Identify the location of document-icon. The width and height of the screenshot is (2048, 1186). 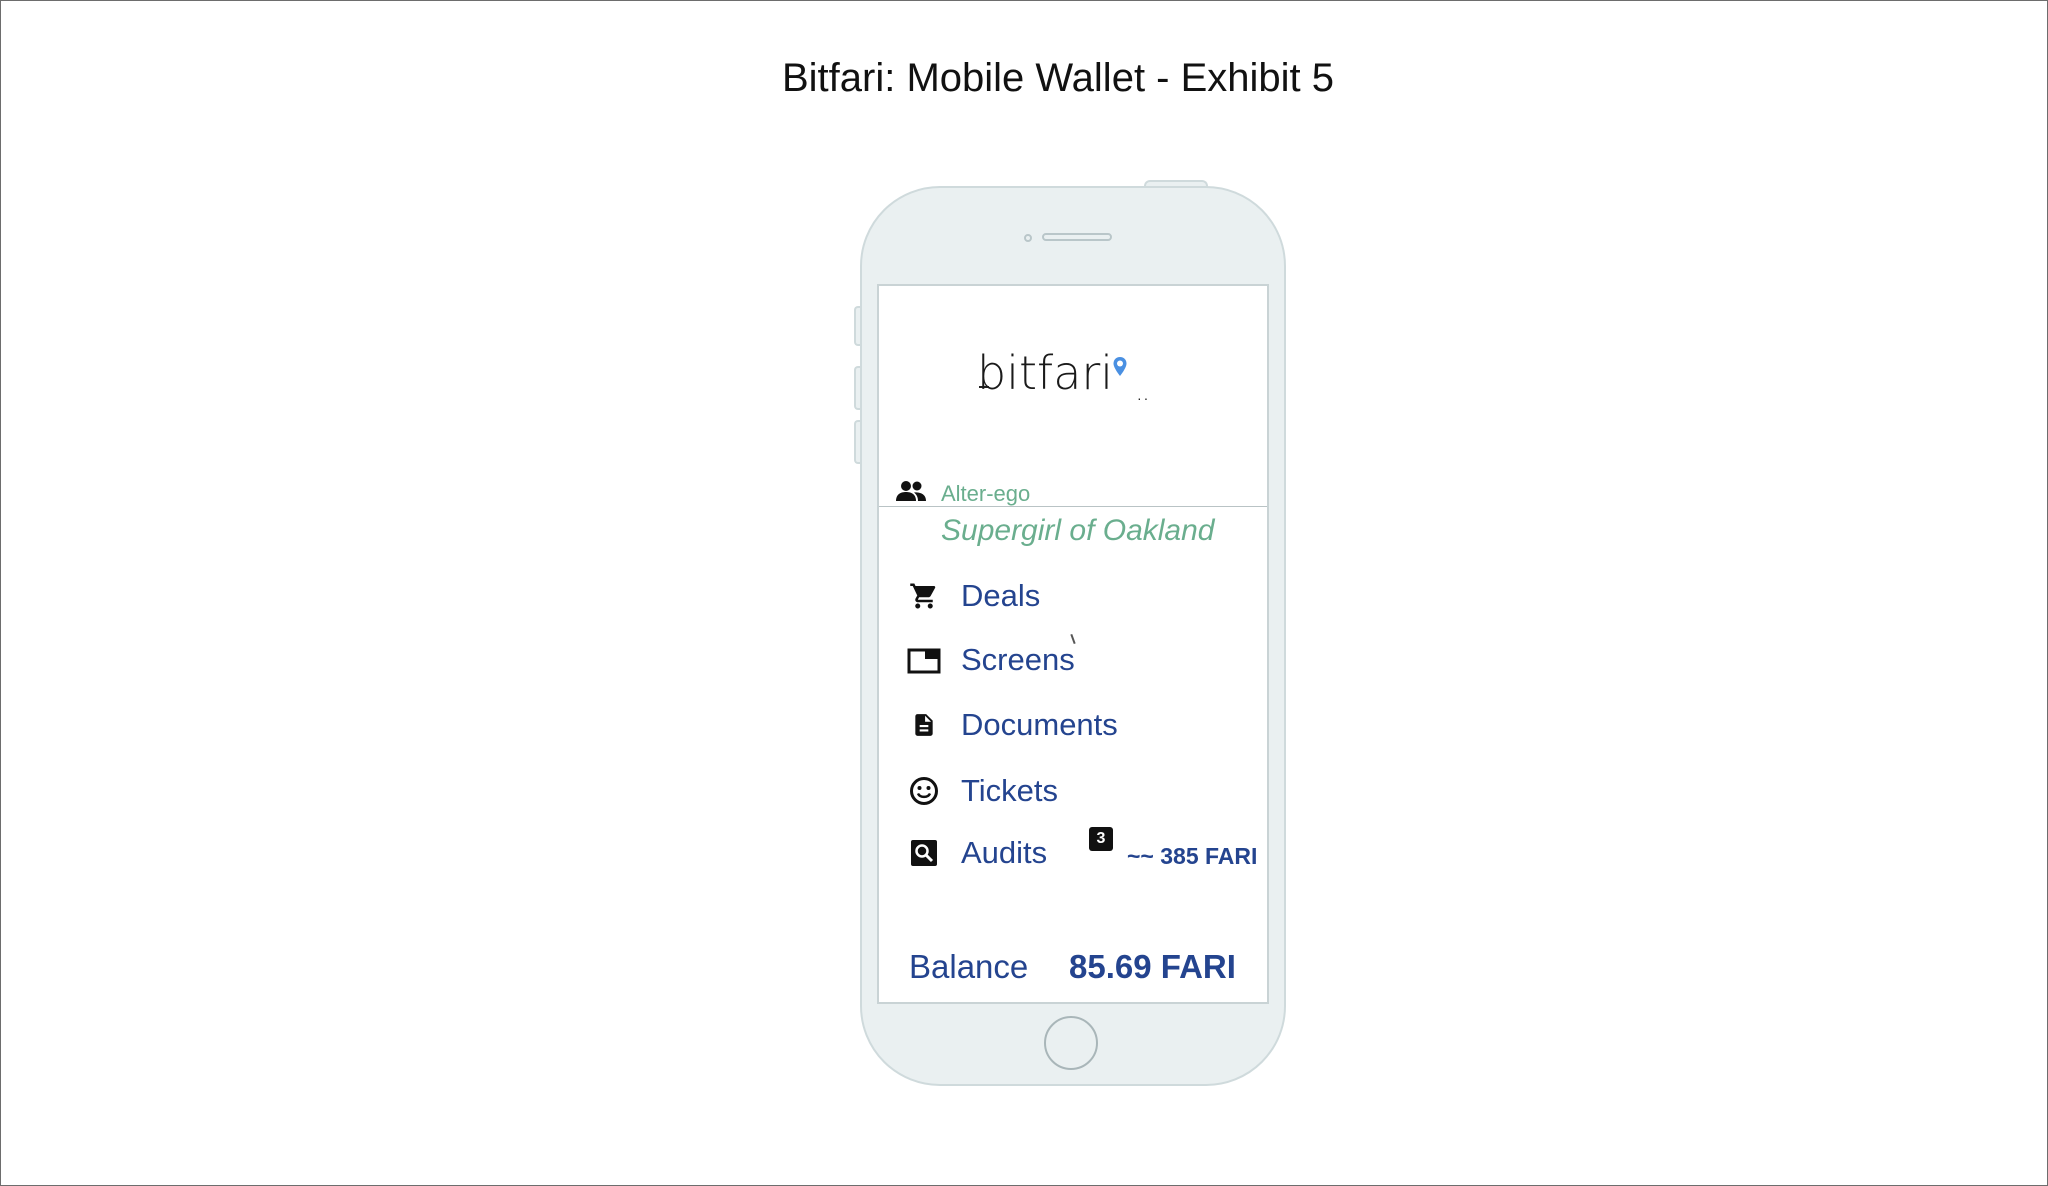
(924, 725).